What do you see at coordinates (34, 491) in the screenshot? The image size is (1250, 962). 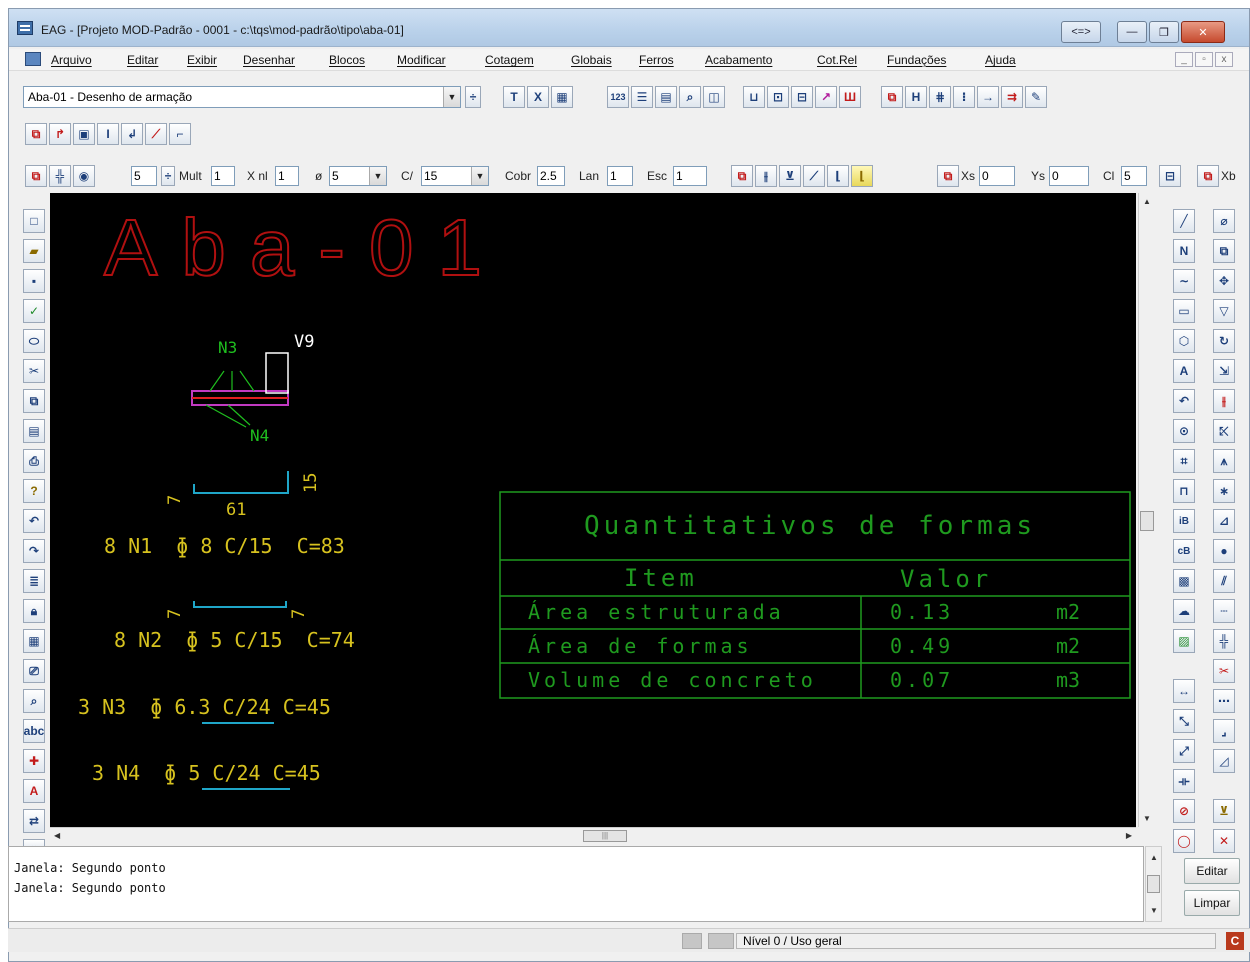 I see `help-icon: ?` at bounding box center [34, 491].